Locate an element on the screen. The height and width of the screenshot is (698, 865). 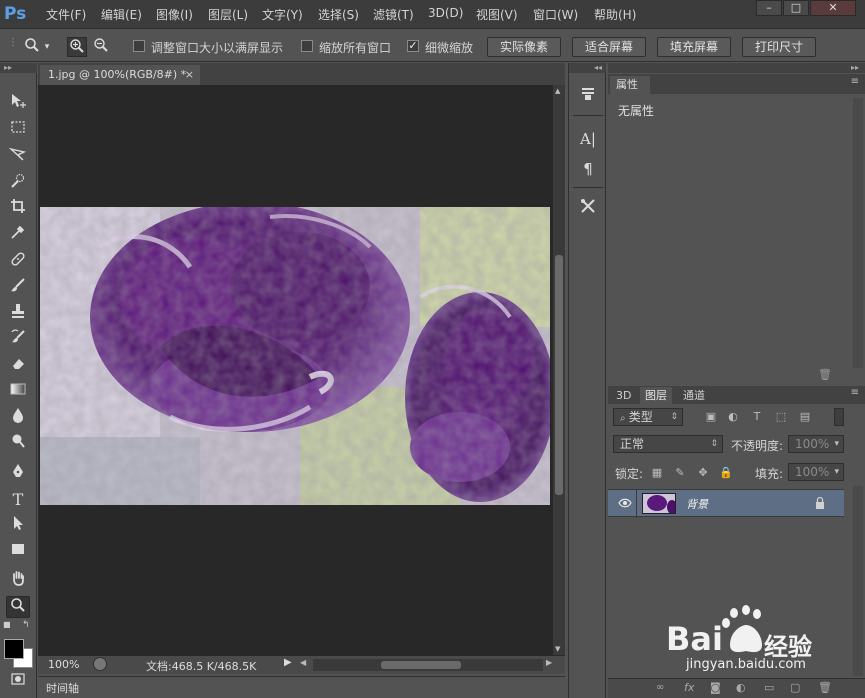
hand-tool-icon is located at coordinates (18, 581).